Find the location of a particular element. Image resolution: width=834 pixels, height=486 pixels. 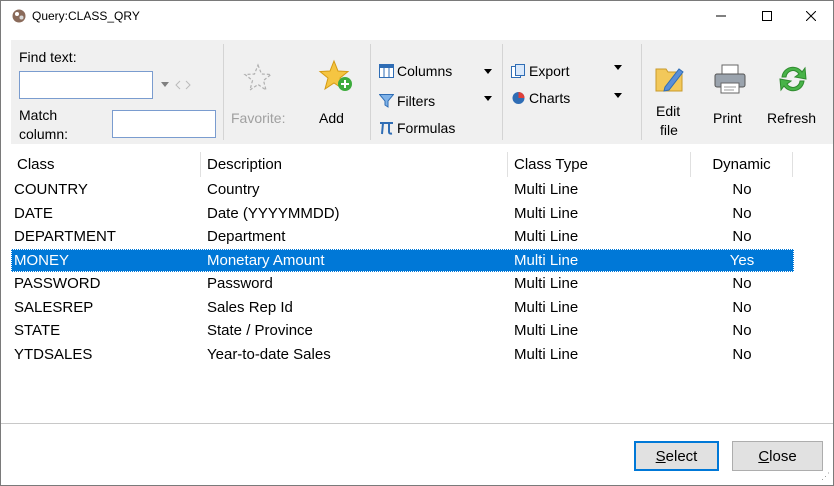

formula-pi-icon is located at coordinates (386, 128).